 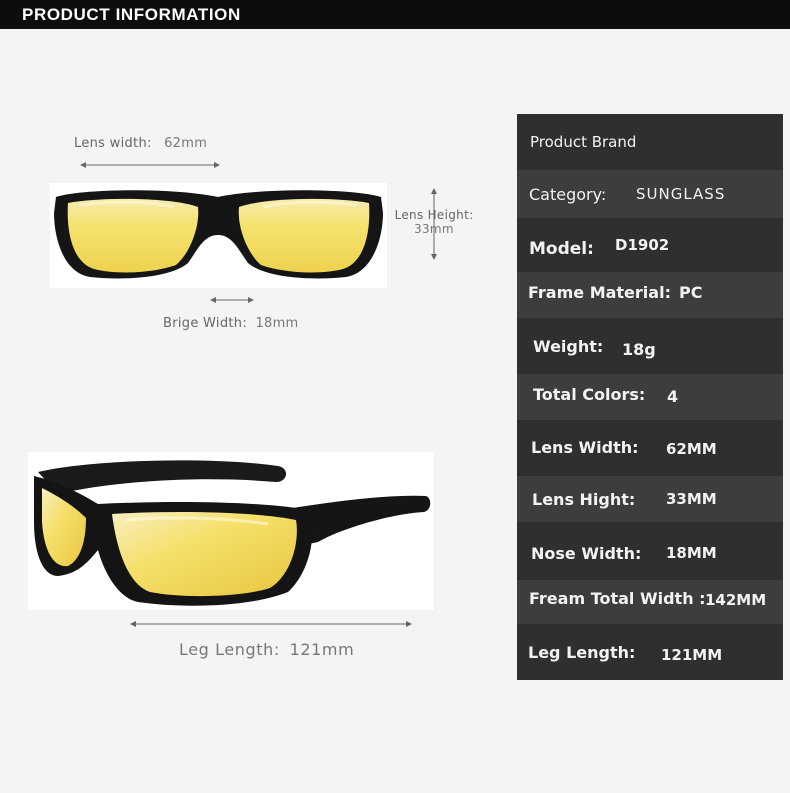 I want to click on bridge-width-arrow-icon, so click(x=232, y=300).